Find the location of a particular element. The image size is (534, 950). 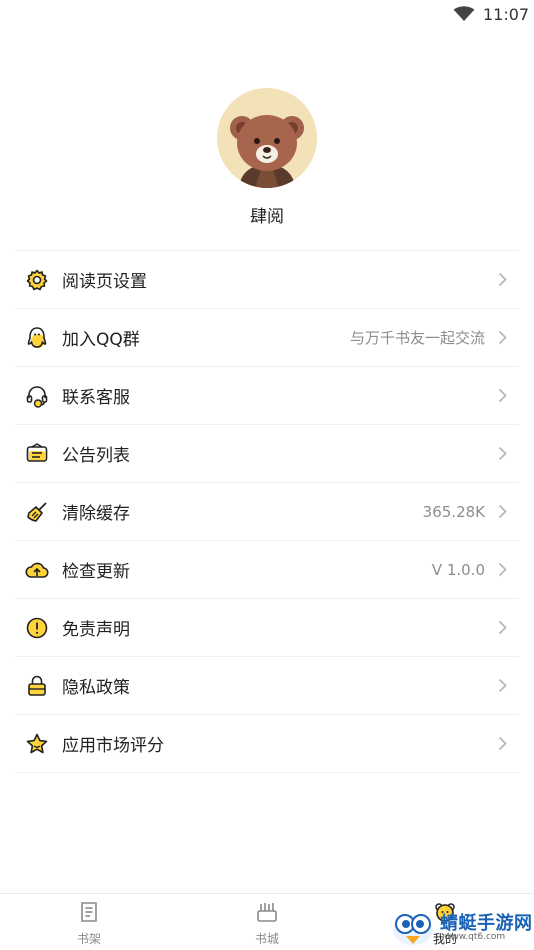

status-bar: 11:07 is located at coordinates (267, 15).